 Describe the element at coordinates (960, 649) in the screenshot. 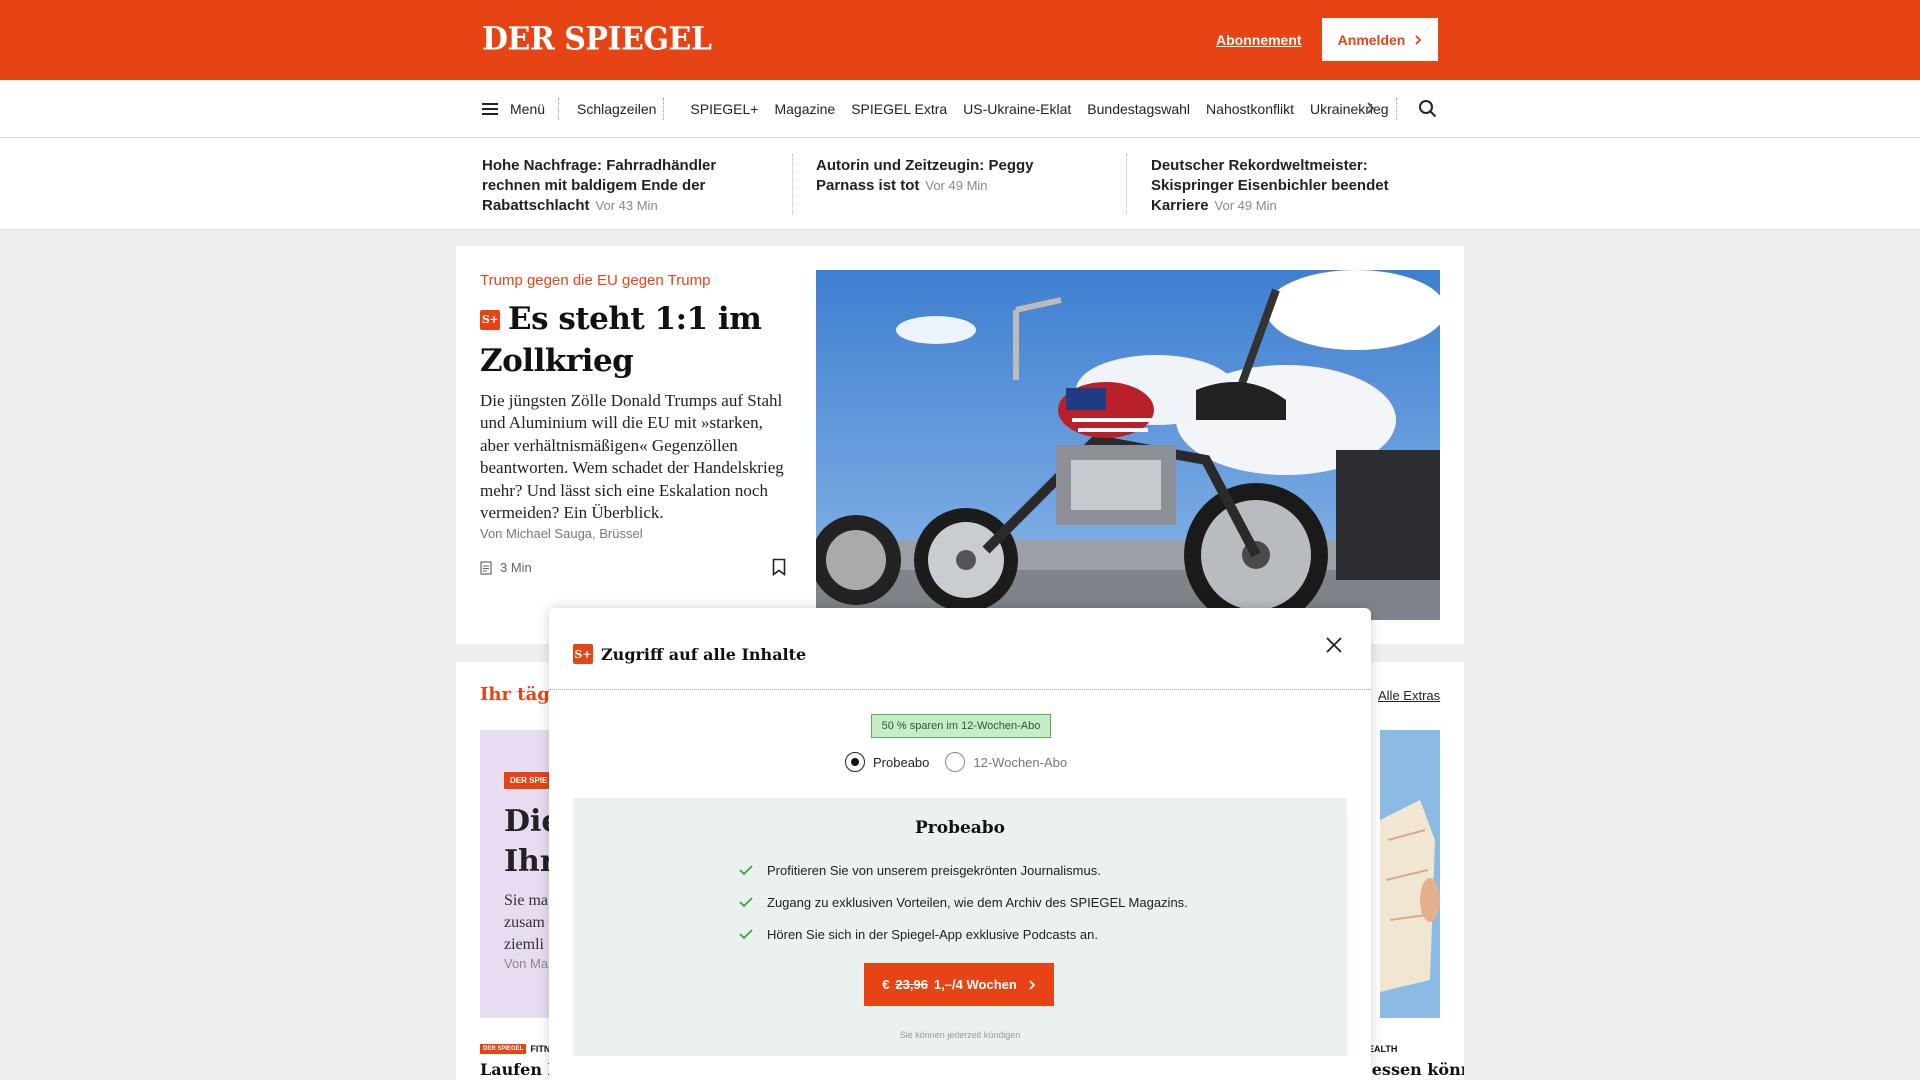

I see `modal-header: S+ Zugriff auf alle Inhalte` at that location.